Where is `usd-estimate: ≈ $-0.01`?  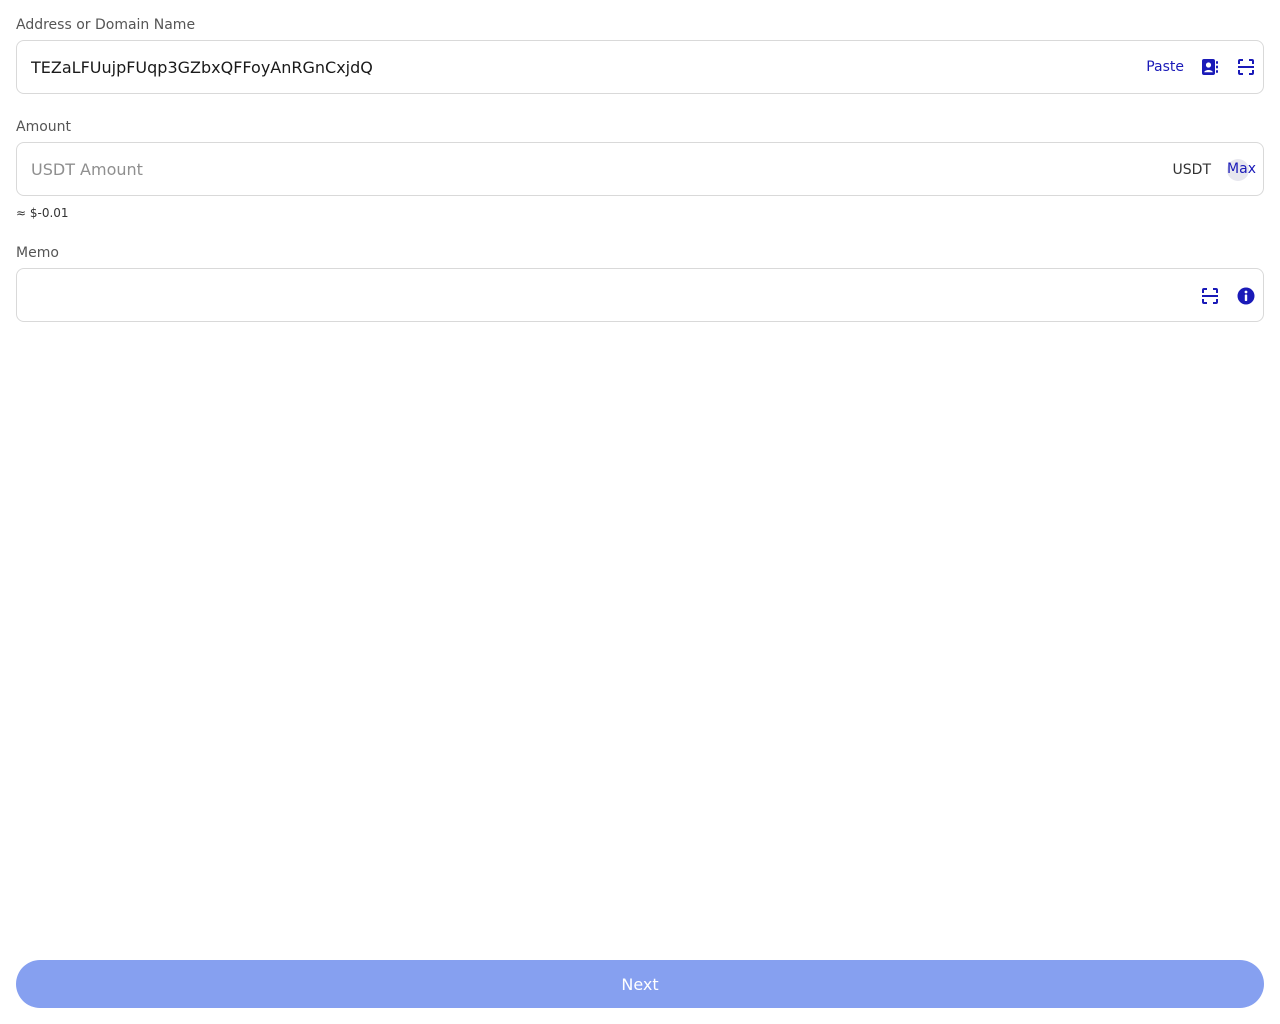 usd-estimate: ≈ $-0.01 is located at coordinates (42, 213).